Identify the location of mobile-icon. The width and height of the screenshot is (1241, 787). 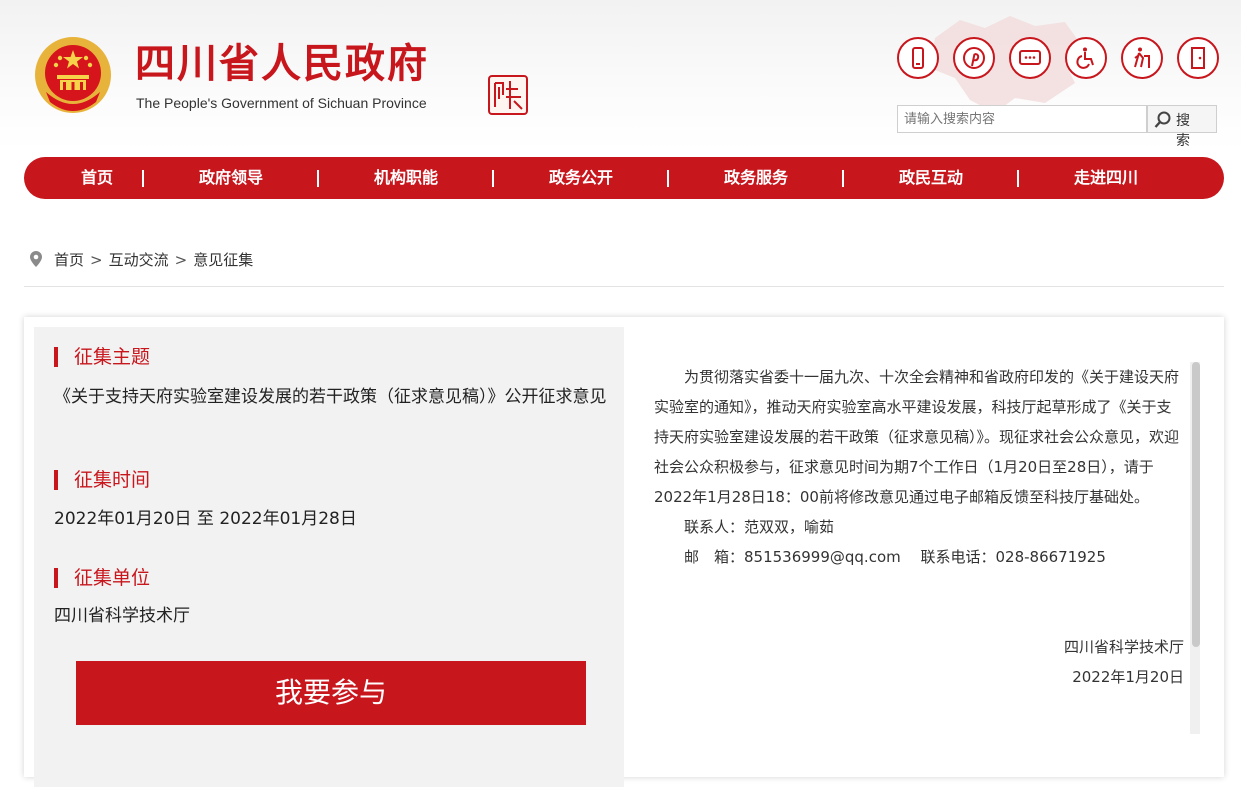
(918, 58).